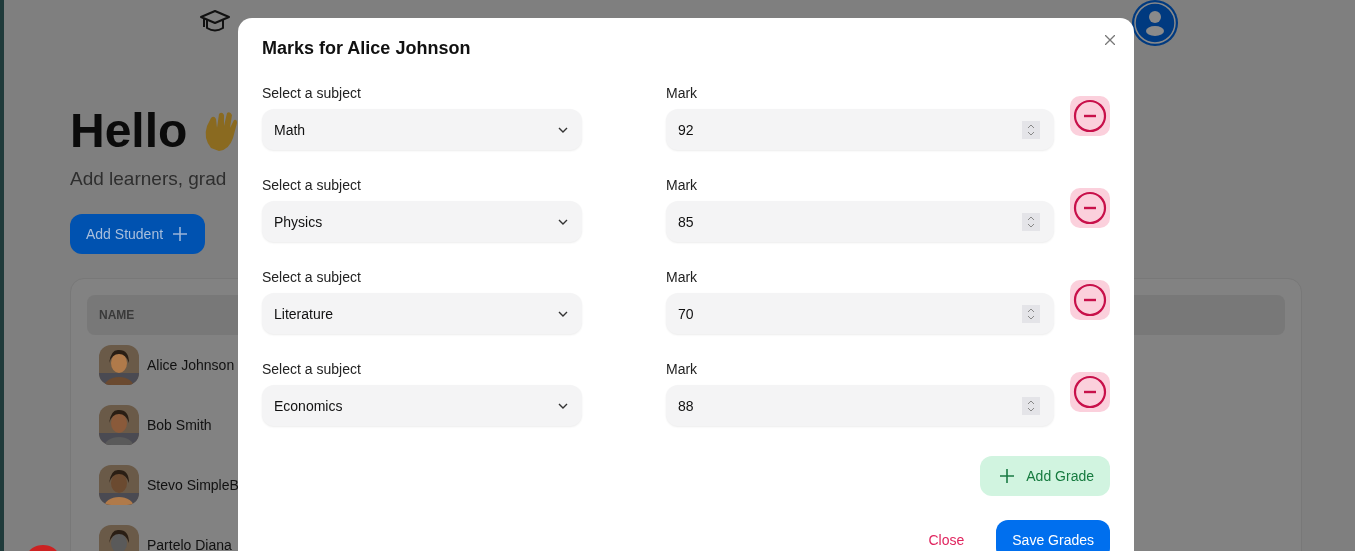 Image resolution: width=1355 pixels, height=551 pixels. I want to click on subject-select: Physics, so click(422, 221).